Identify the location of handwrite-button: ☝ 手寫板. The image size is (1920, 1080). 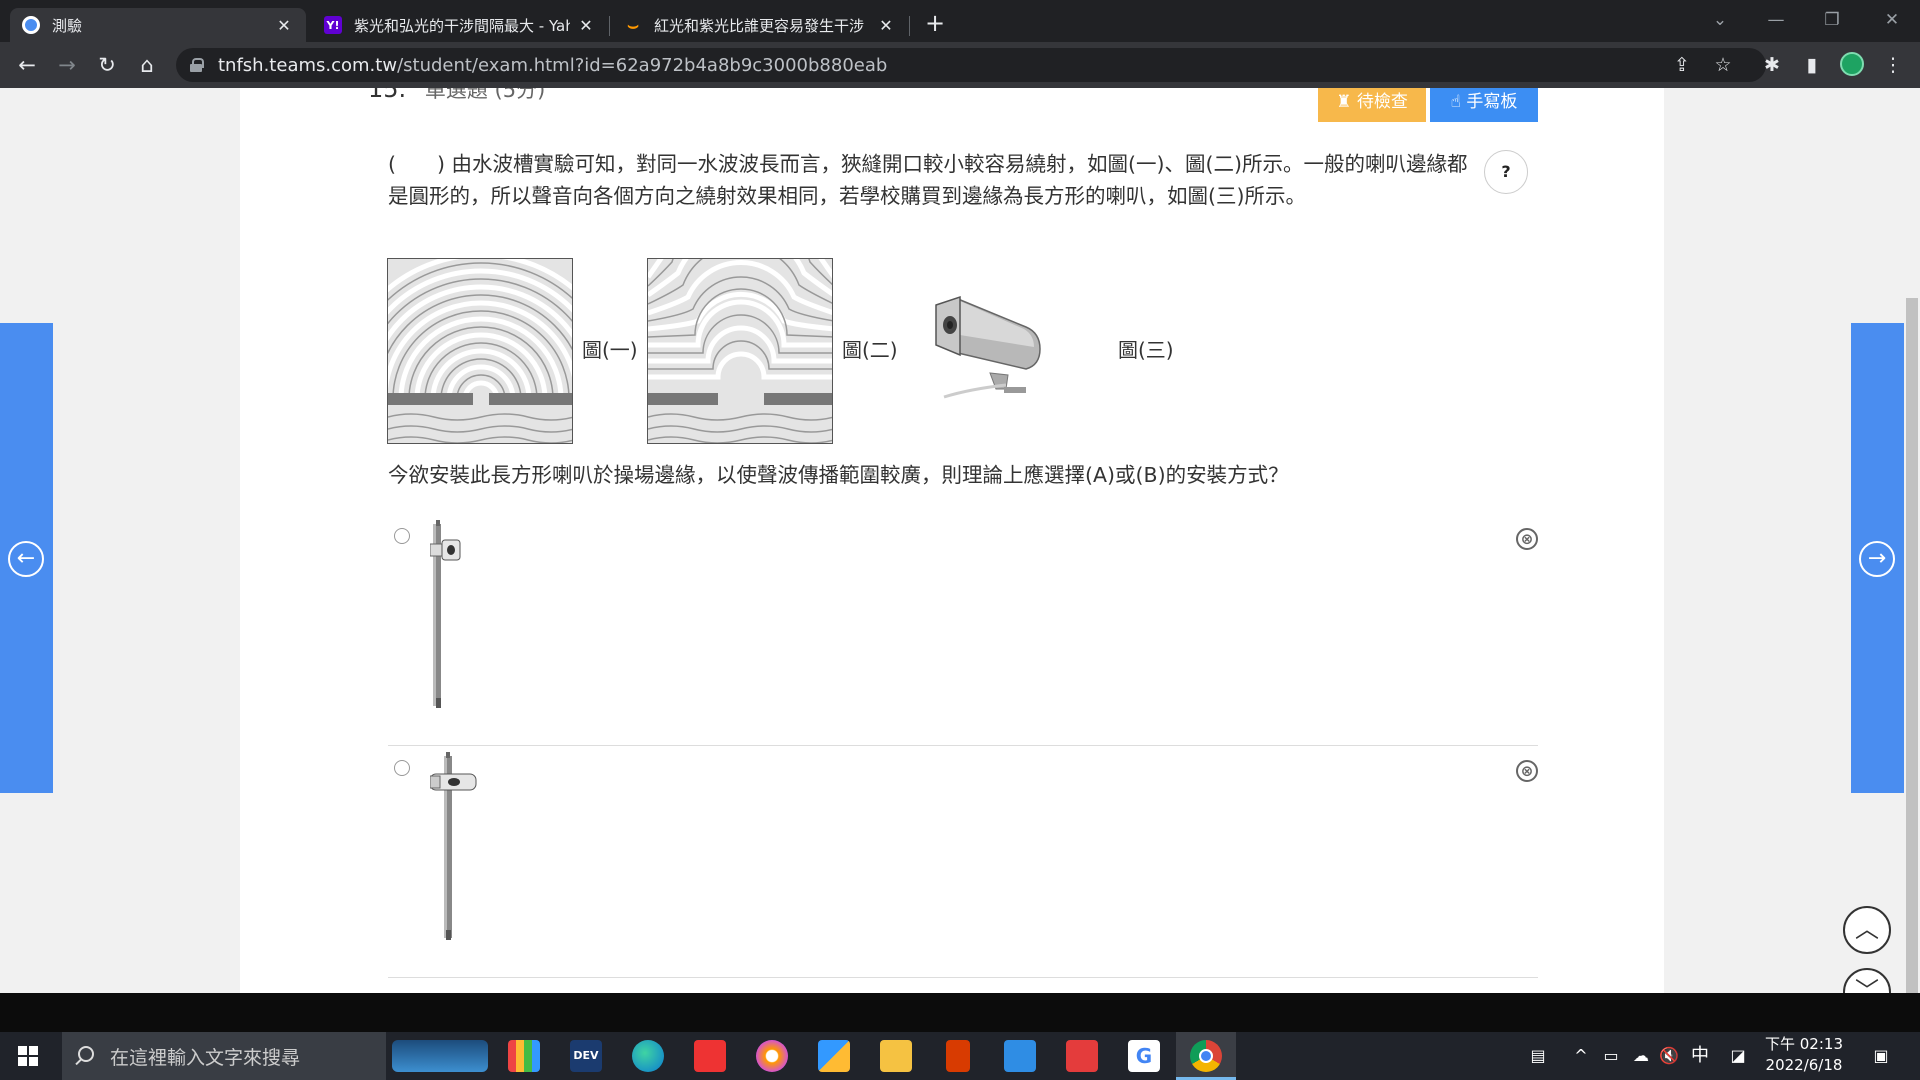
(1484, 105).